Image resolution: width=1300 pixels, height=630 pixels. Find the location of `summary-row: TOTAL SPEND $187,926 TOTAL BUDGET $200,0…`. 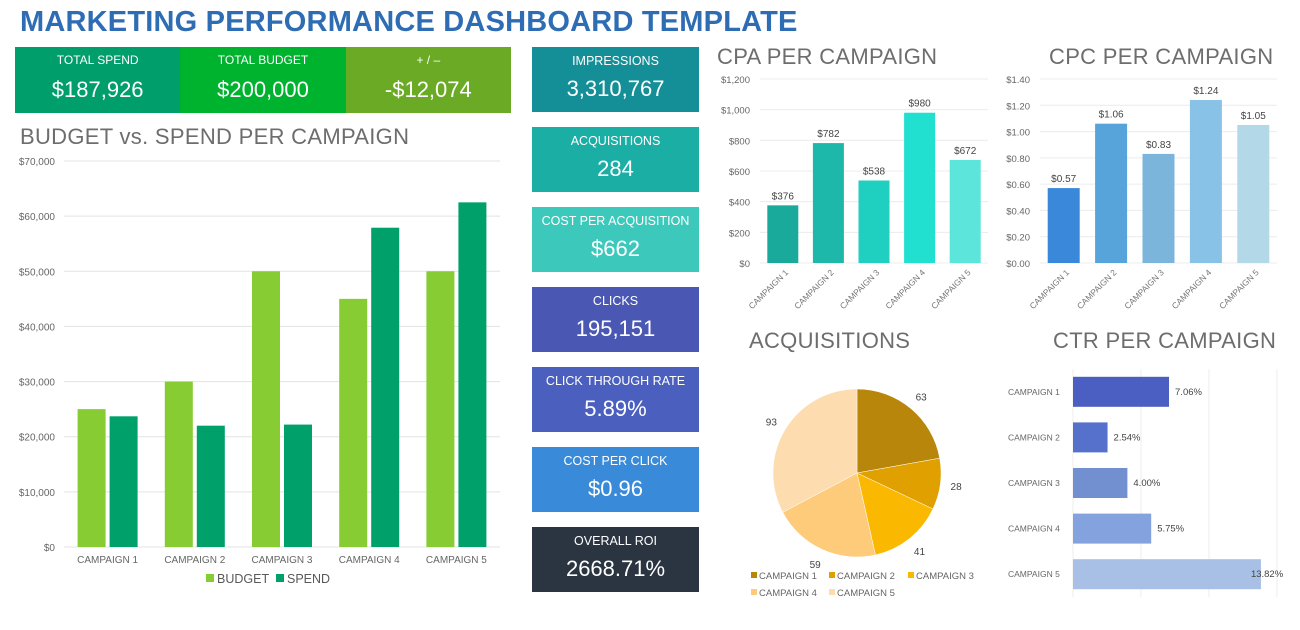

summary-row: TOTAL SPEND $187,926 TOTAL BUDGET $200,0… is located at coordinates (263, 80).